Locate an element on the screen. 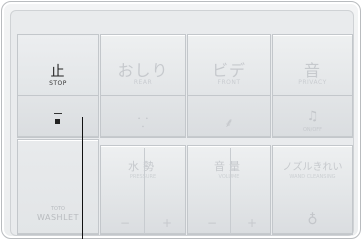 Image resolution: width=363 pixels, height=243 pixels. privacy-label-jp: 音 is located at coordinates (312, 70).